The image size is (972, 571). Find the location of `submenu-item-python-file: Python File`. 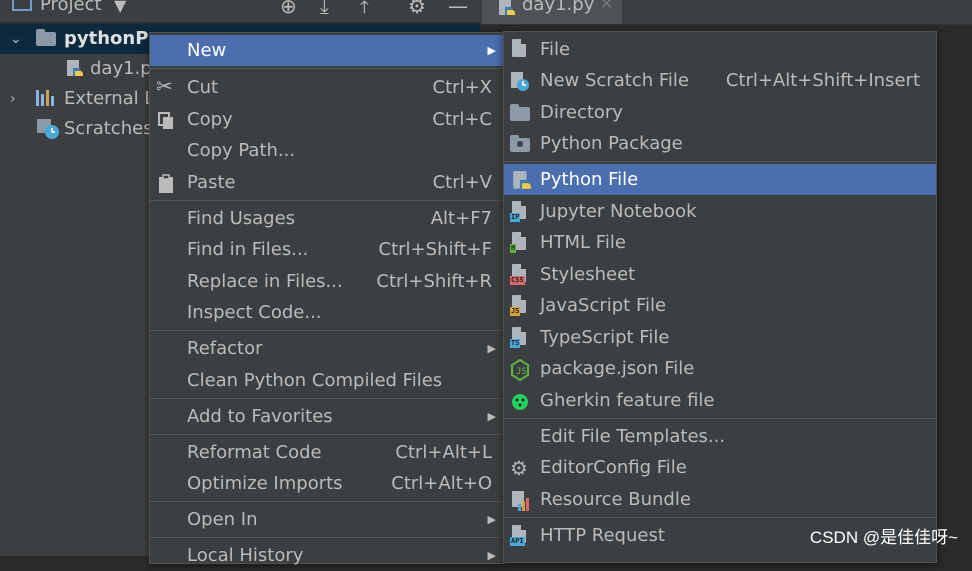

submenu-item-python-file: Python File is located at coordinates (720, 179).